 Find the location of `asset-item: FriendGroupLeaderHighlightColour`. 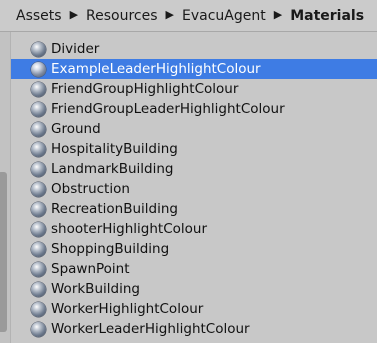

asset-item: FriendGroupLeaderHighlightColour is located at coordinates (194, 109).